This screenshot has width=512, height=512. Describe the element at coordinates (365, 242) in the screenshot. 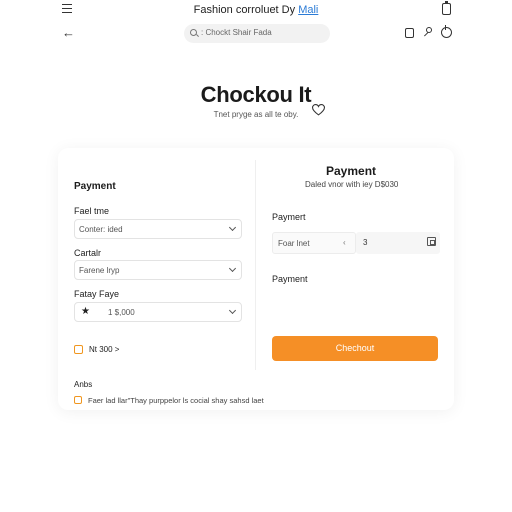

I see `date-value: 3` at that location.